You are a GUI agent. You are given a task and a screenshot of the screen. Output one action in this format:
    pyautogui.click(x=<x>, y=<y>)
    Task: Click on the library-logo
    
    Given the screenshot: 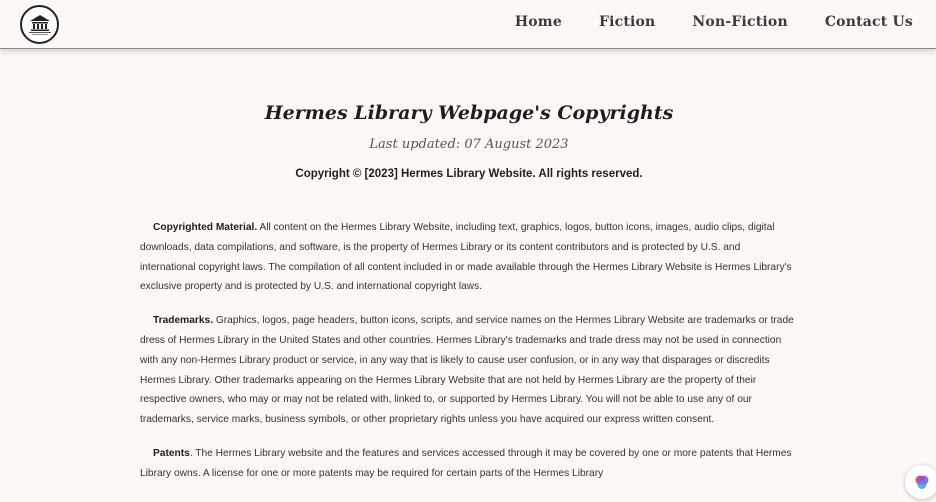 What is the action you would take?
    pyautogui.click(x=39, y=24)
    